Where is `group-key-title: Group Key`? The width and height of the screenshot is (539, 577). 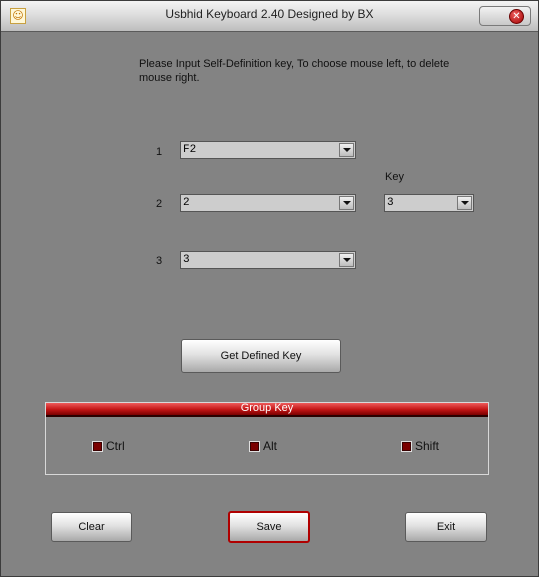
group-key-title: Group Key is located at coordinates (267, 408).